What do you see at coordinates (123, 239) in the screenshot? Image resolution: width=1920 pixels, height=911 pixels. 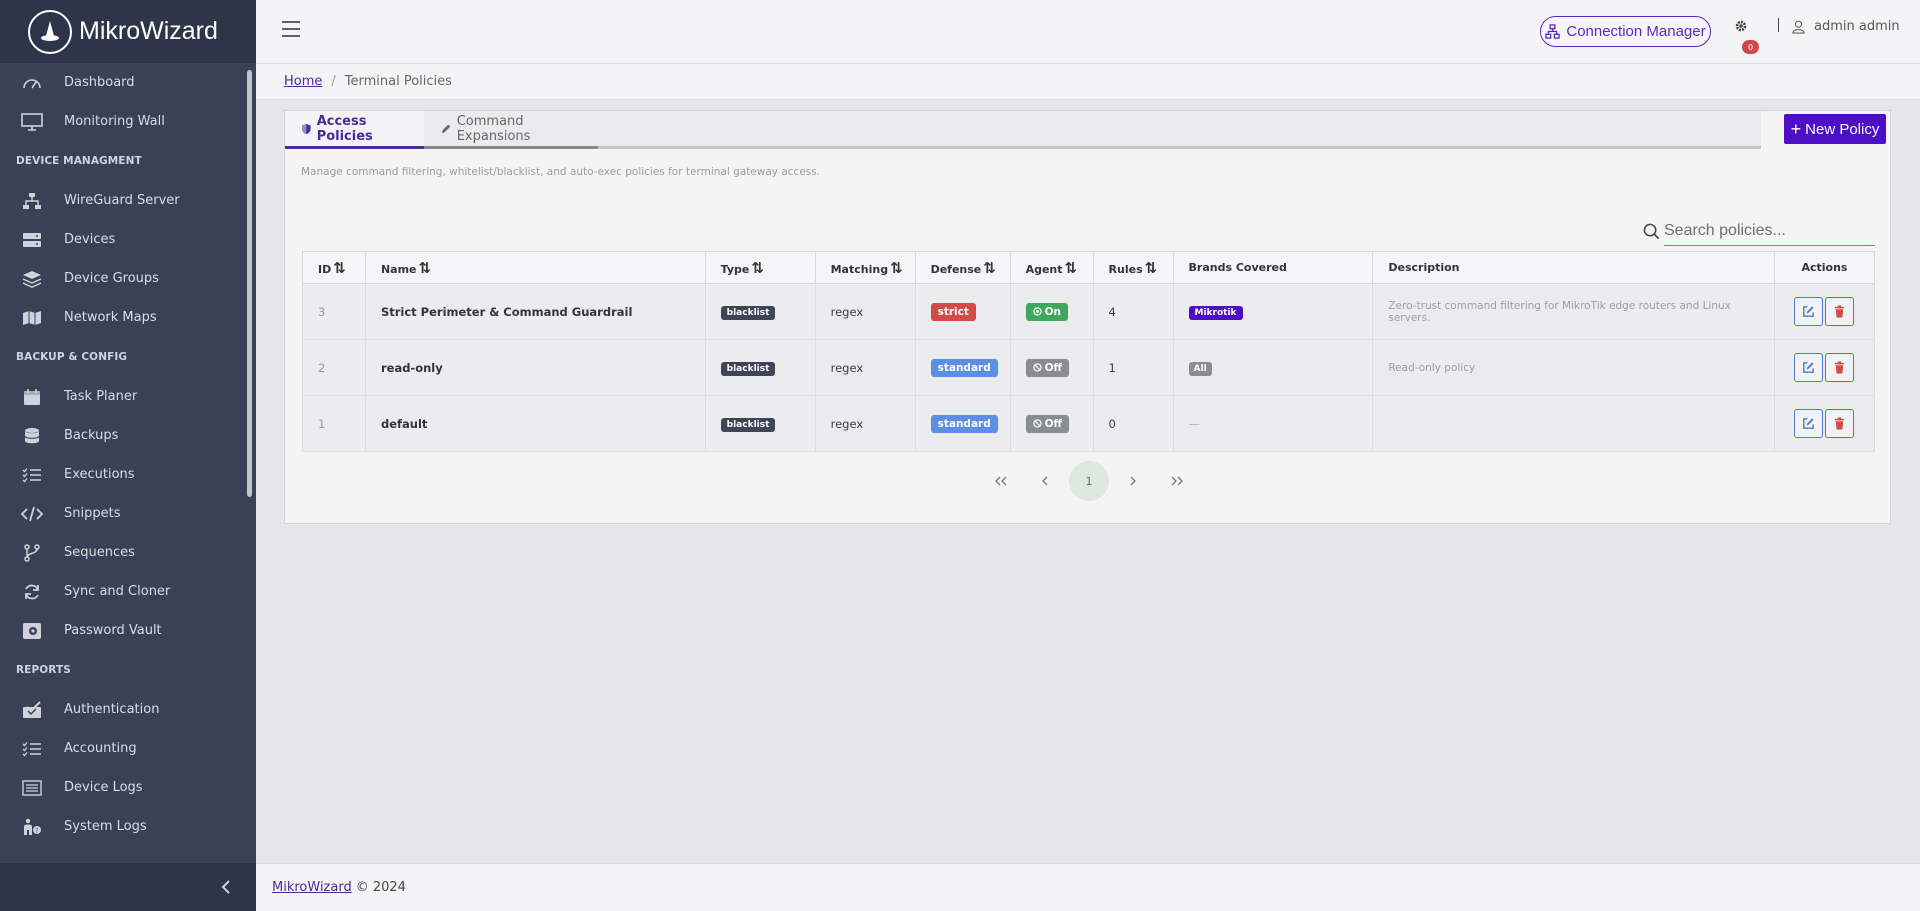 I see `sidebar-item-devices: Devices` at bounding box center [123, 239].